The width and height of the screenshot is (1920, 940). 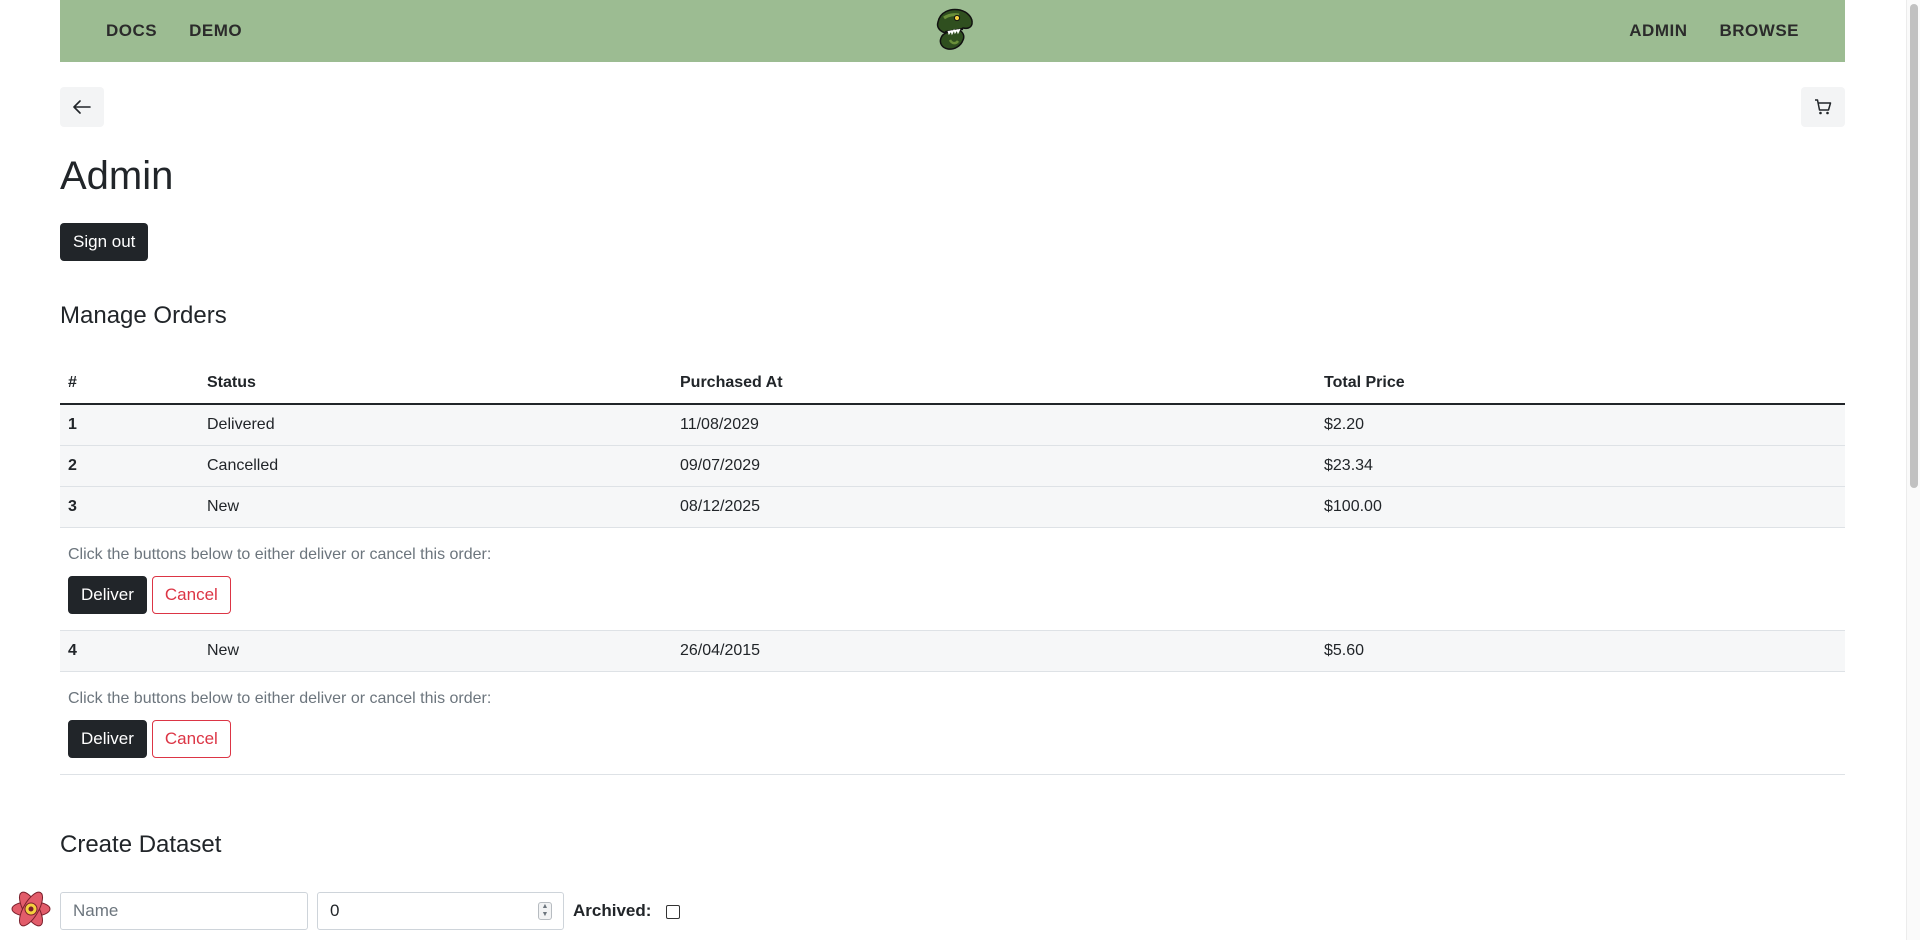 I want to click on create-dataset-form: ▲▼ Archived:, so click(x=370, y=911).